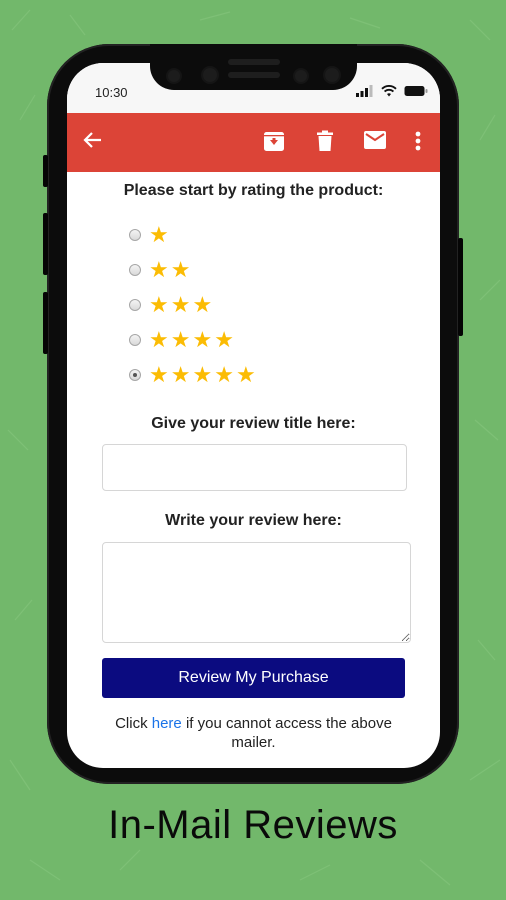 The image size is (506, 900). I want to click on review-title-input, so click(254, 467).